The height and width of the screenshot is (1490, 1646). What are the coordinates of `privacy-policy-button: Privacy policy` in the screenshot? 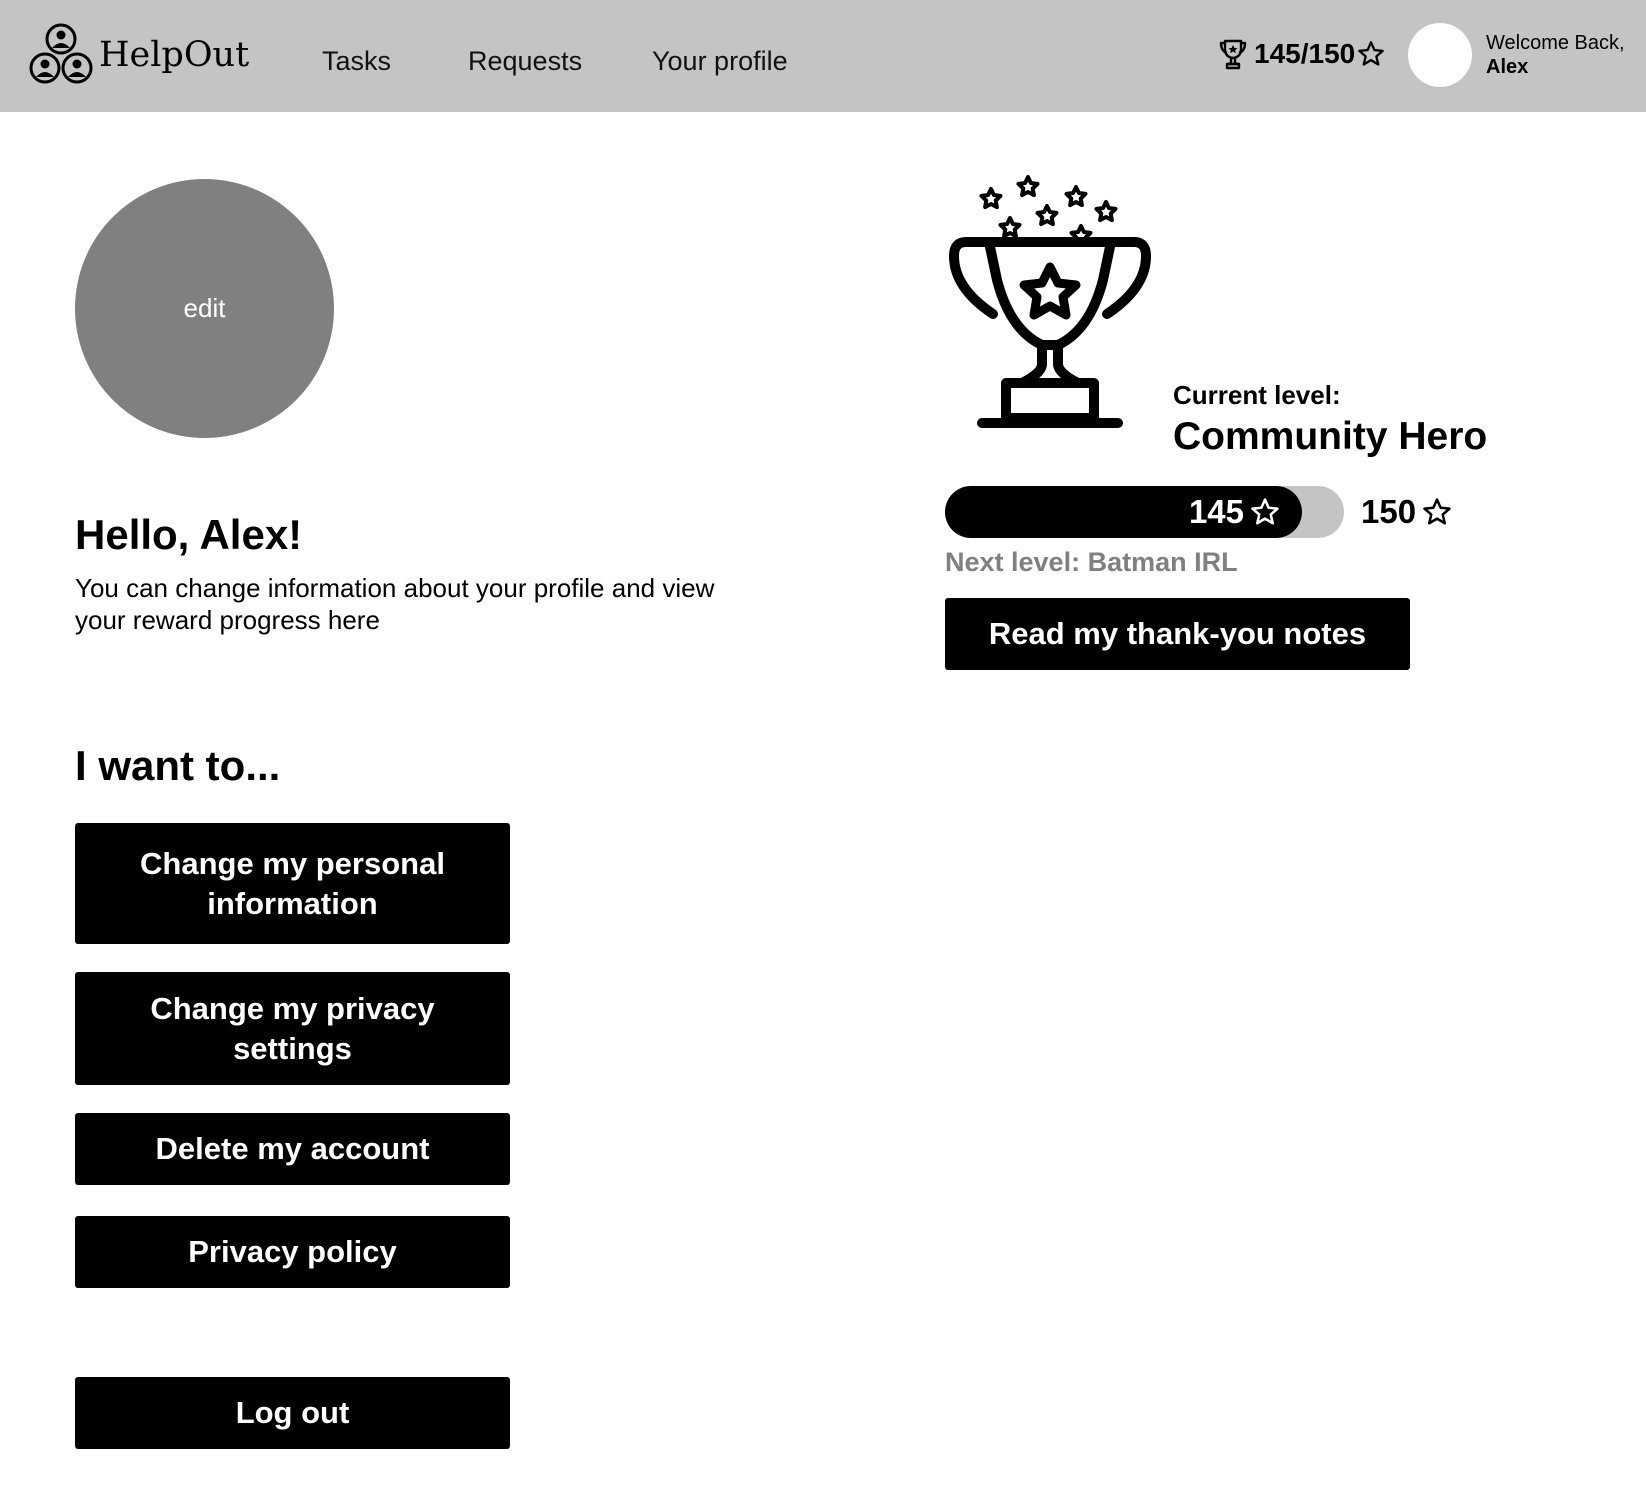 It's located at (292, 1252).